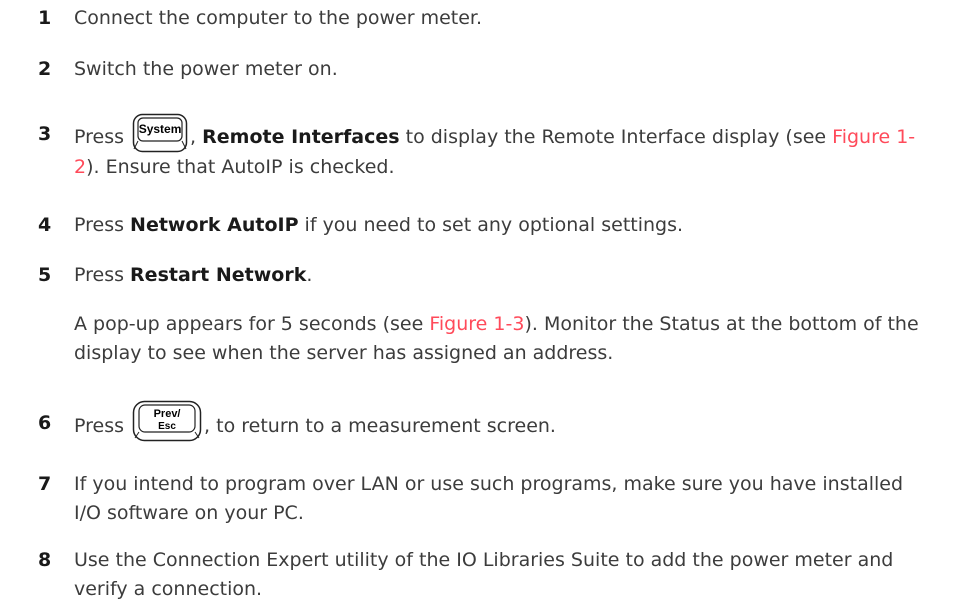 This screenshot has width=953, height=604. I want to click on step-text: Press Restart Network., so click(193, 275).